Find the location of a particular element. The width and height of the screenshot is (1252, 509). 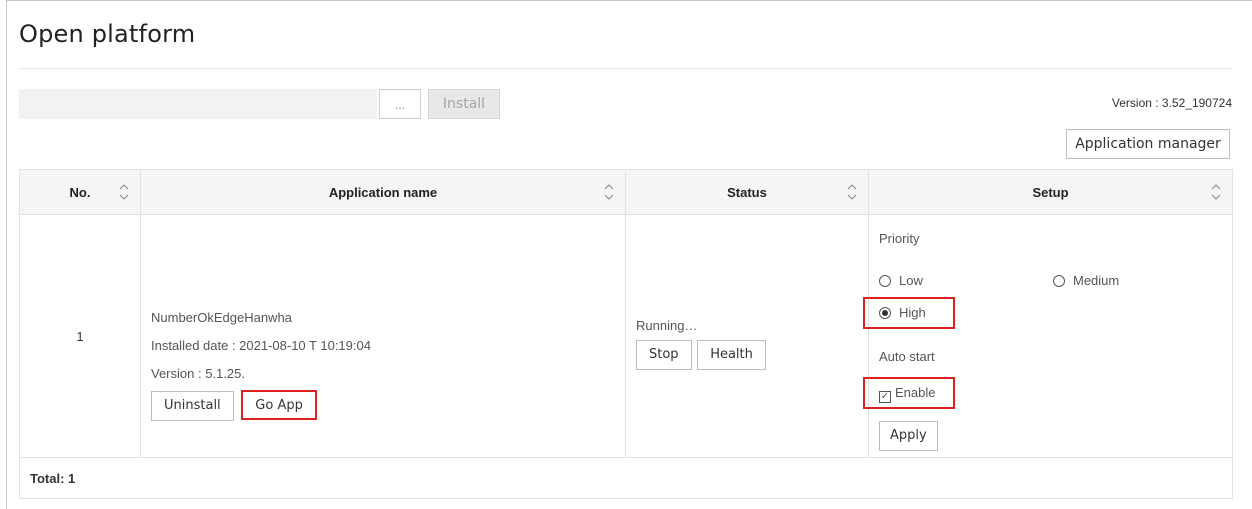

column-header-no-label: No. is located at coordinates (80, 192).